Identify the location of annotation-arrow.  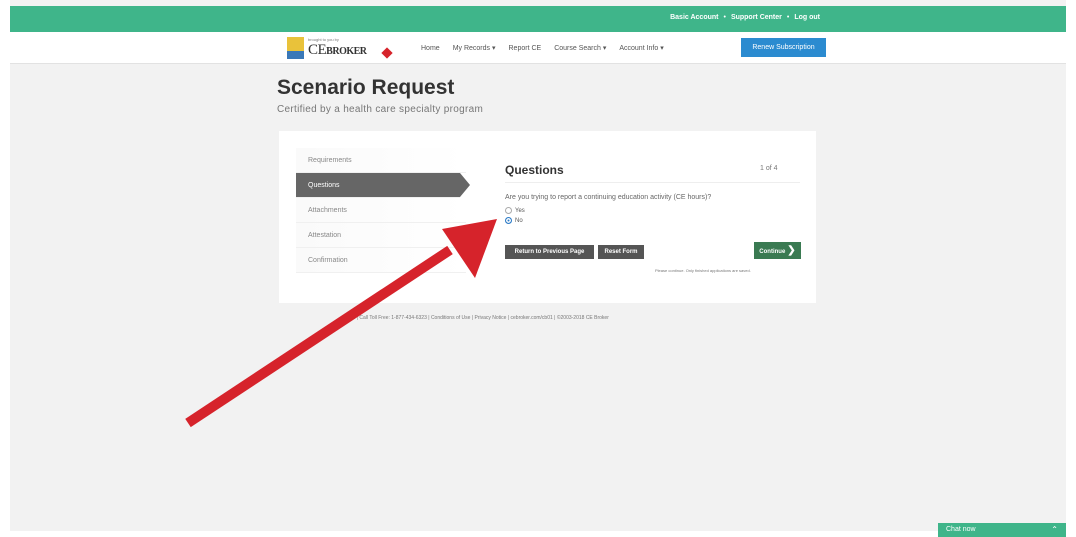
(341, 323).